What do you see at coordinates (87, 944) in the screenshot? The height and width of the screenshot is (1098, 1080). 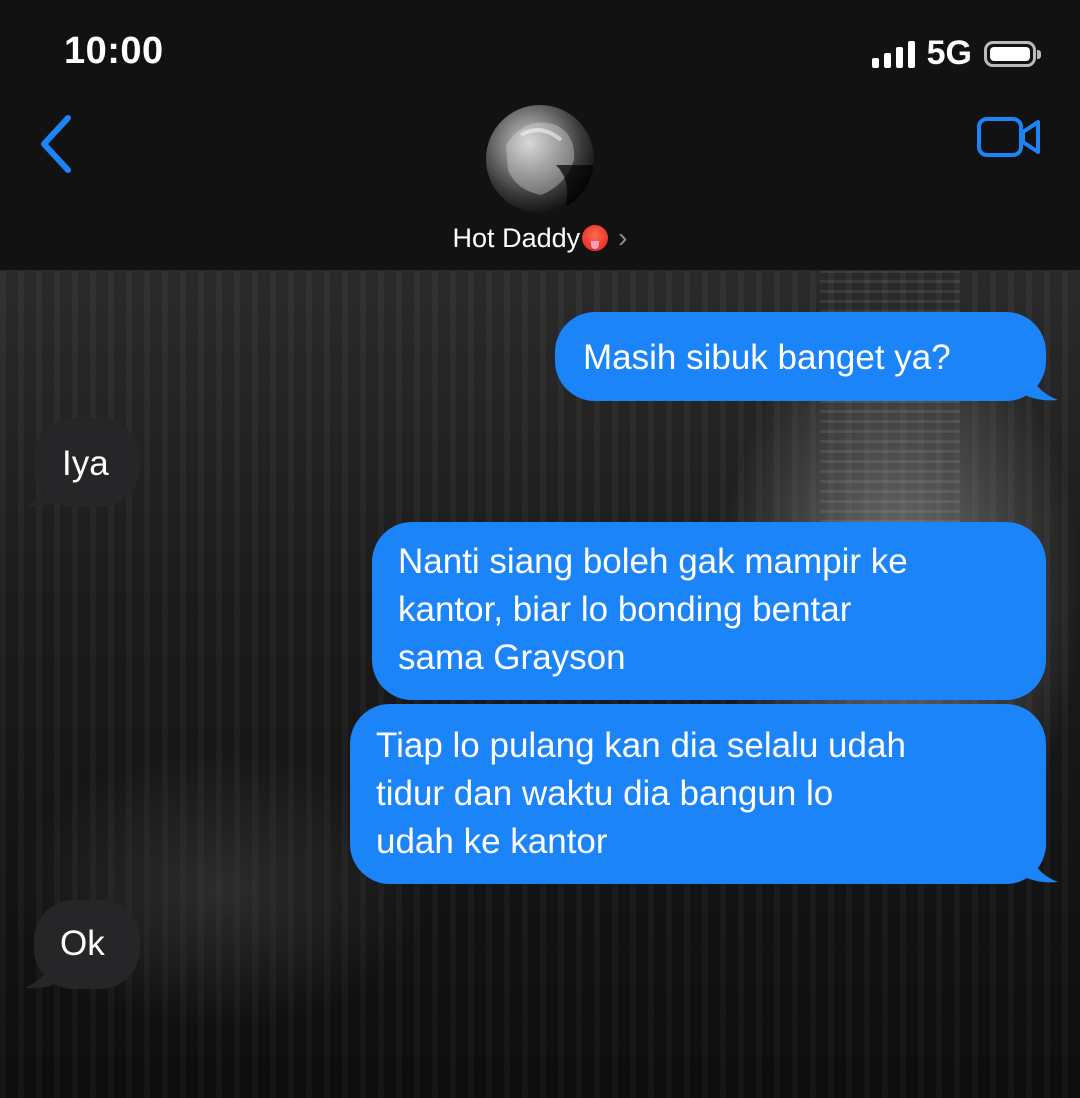 I see `message-bubble-received: Ok` at bounding box center [87, 944].